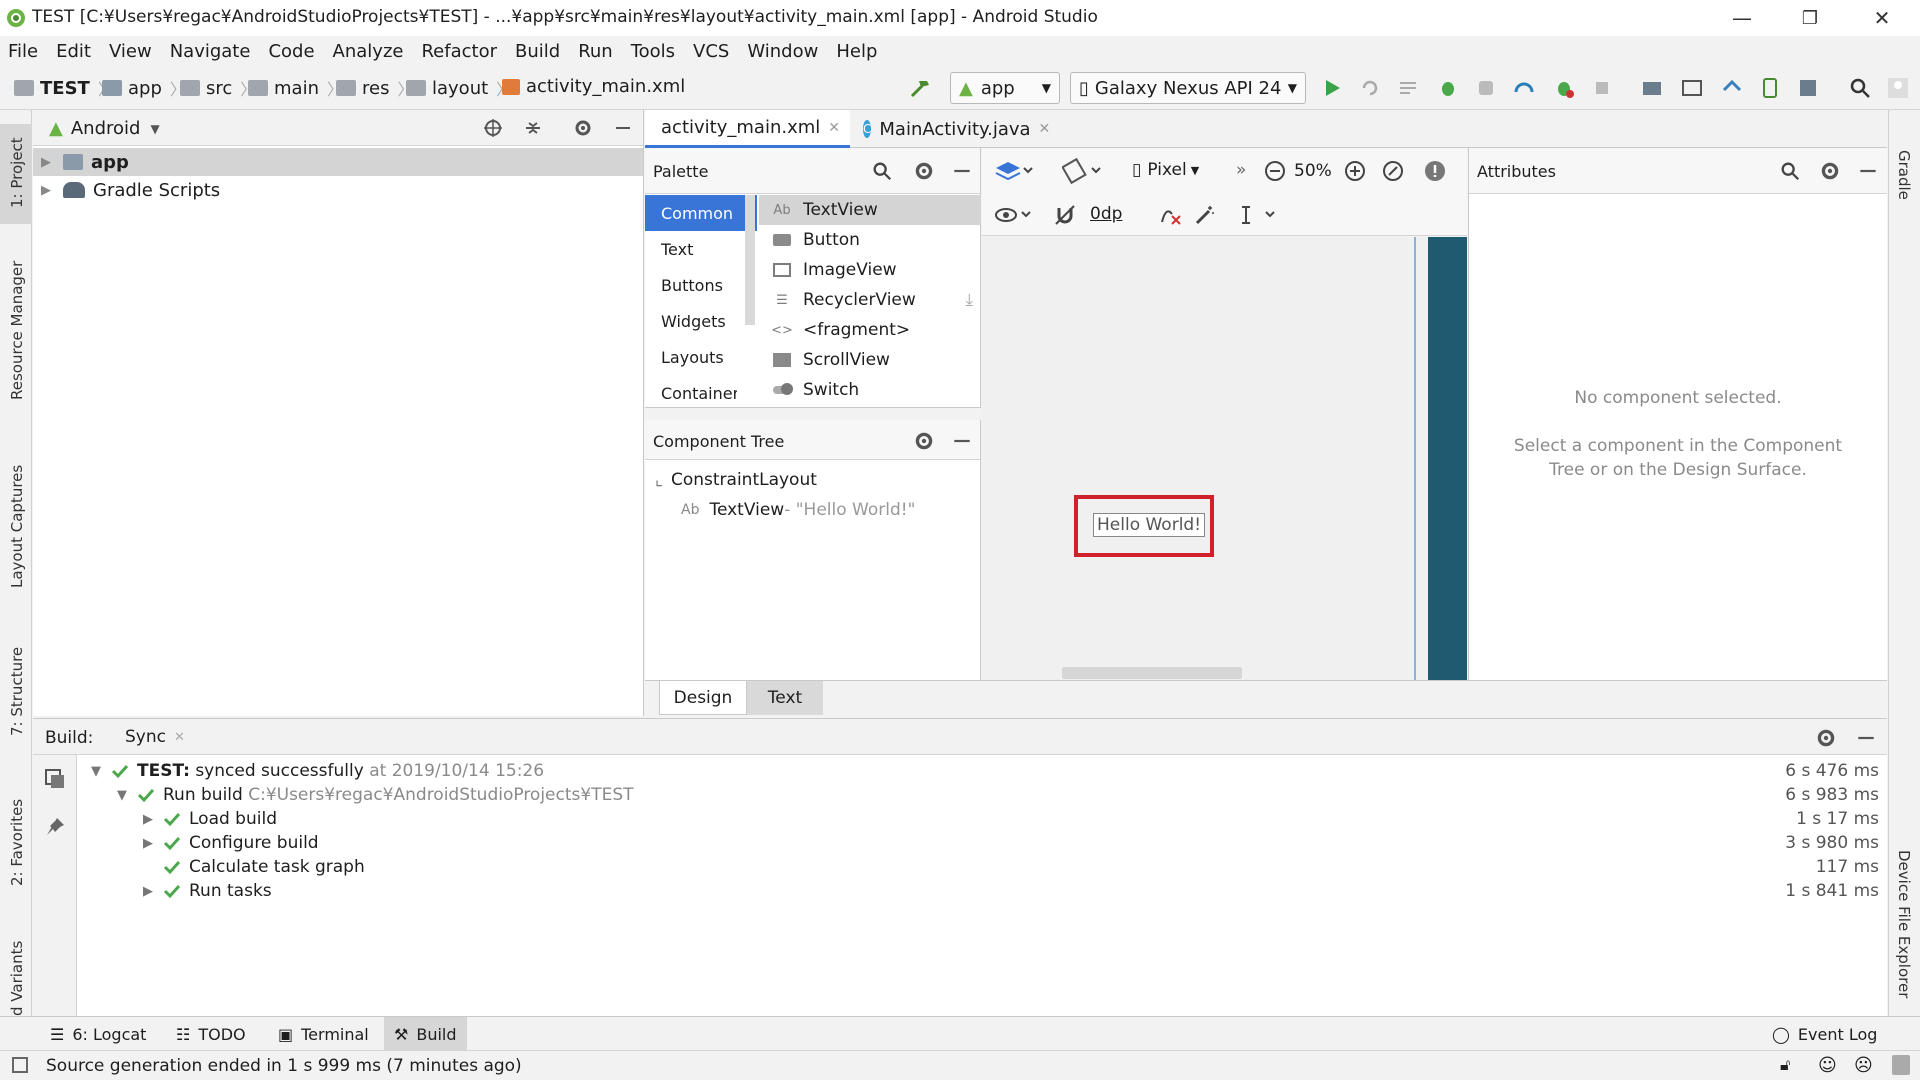  What do you see at coordinates (1224, 458) in the screenshot?
I see `design-canvas: Hello World!` at bounding box center [1224, 458].